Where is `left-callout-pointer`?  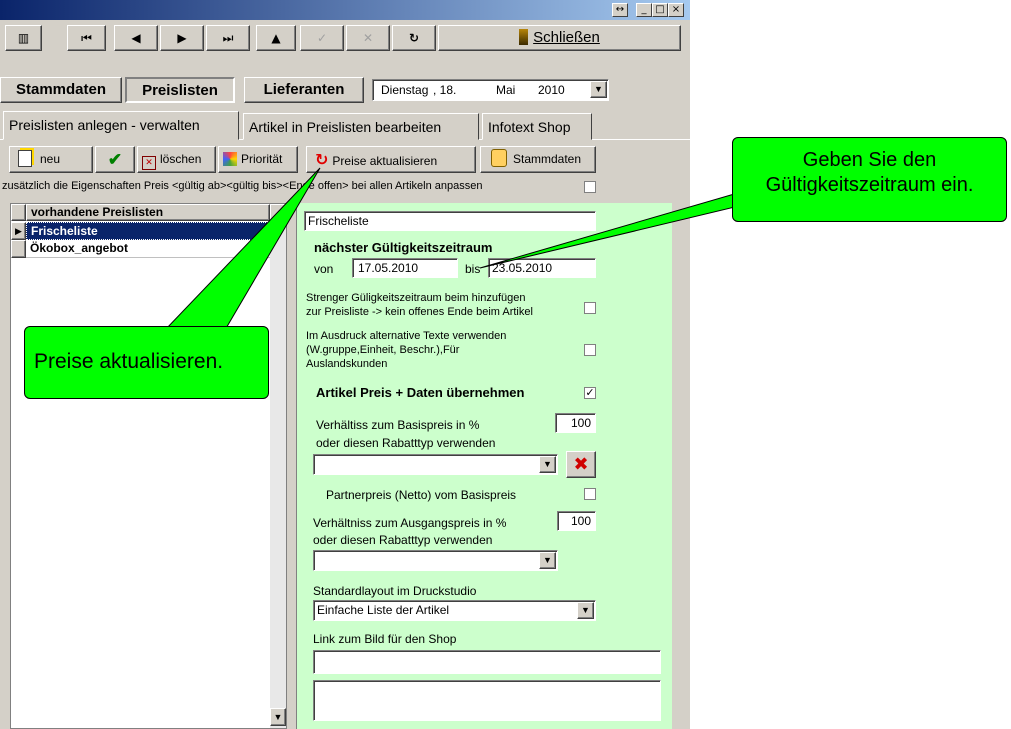 left-callout-pointer is located at coordinates (242, 249).